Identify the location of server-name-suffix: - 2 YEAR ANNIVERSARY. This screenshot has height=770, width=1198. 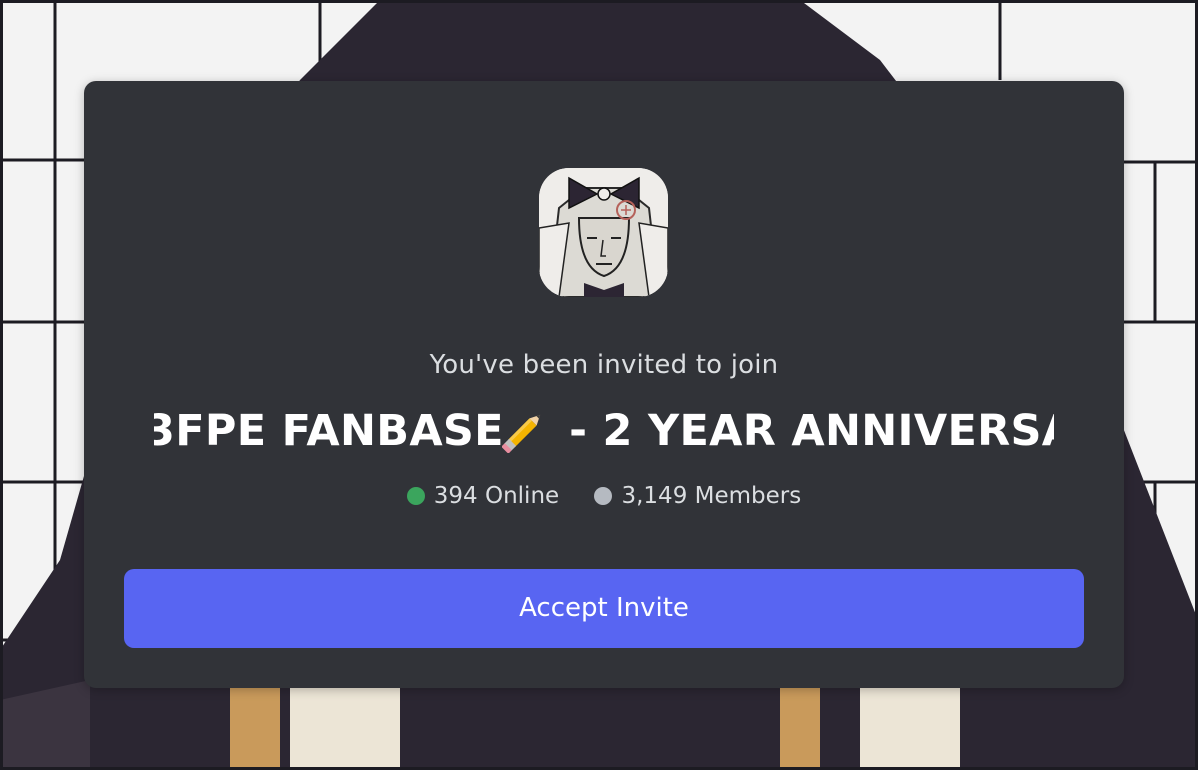
(811, 431).